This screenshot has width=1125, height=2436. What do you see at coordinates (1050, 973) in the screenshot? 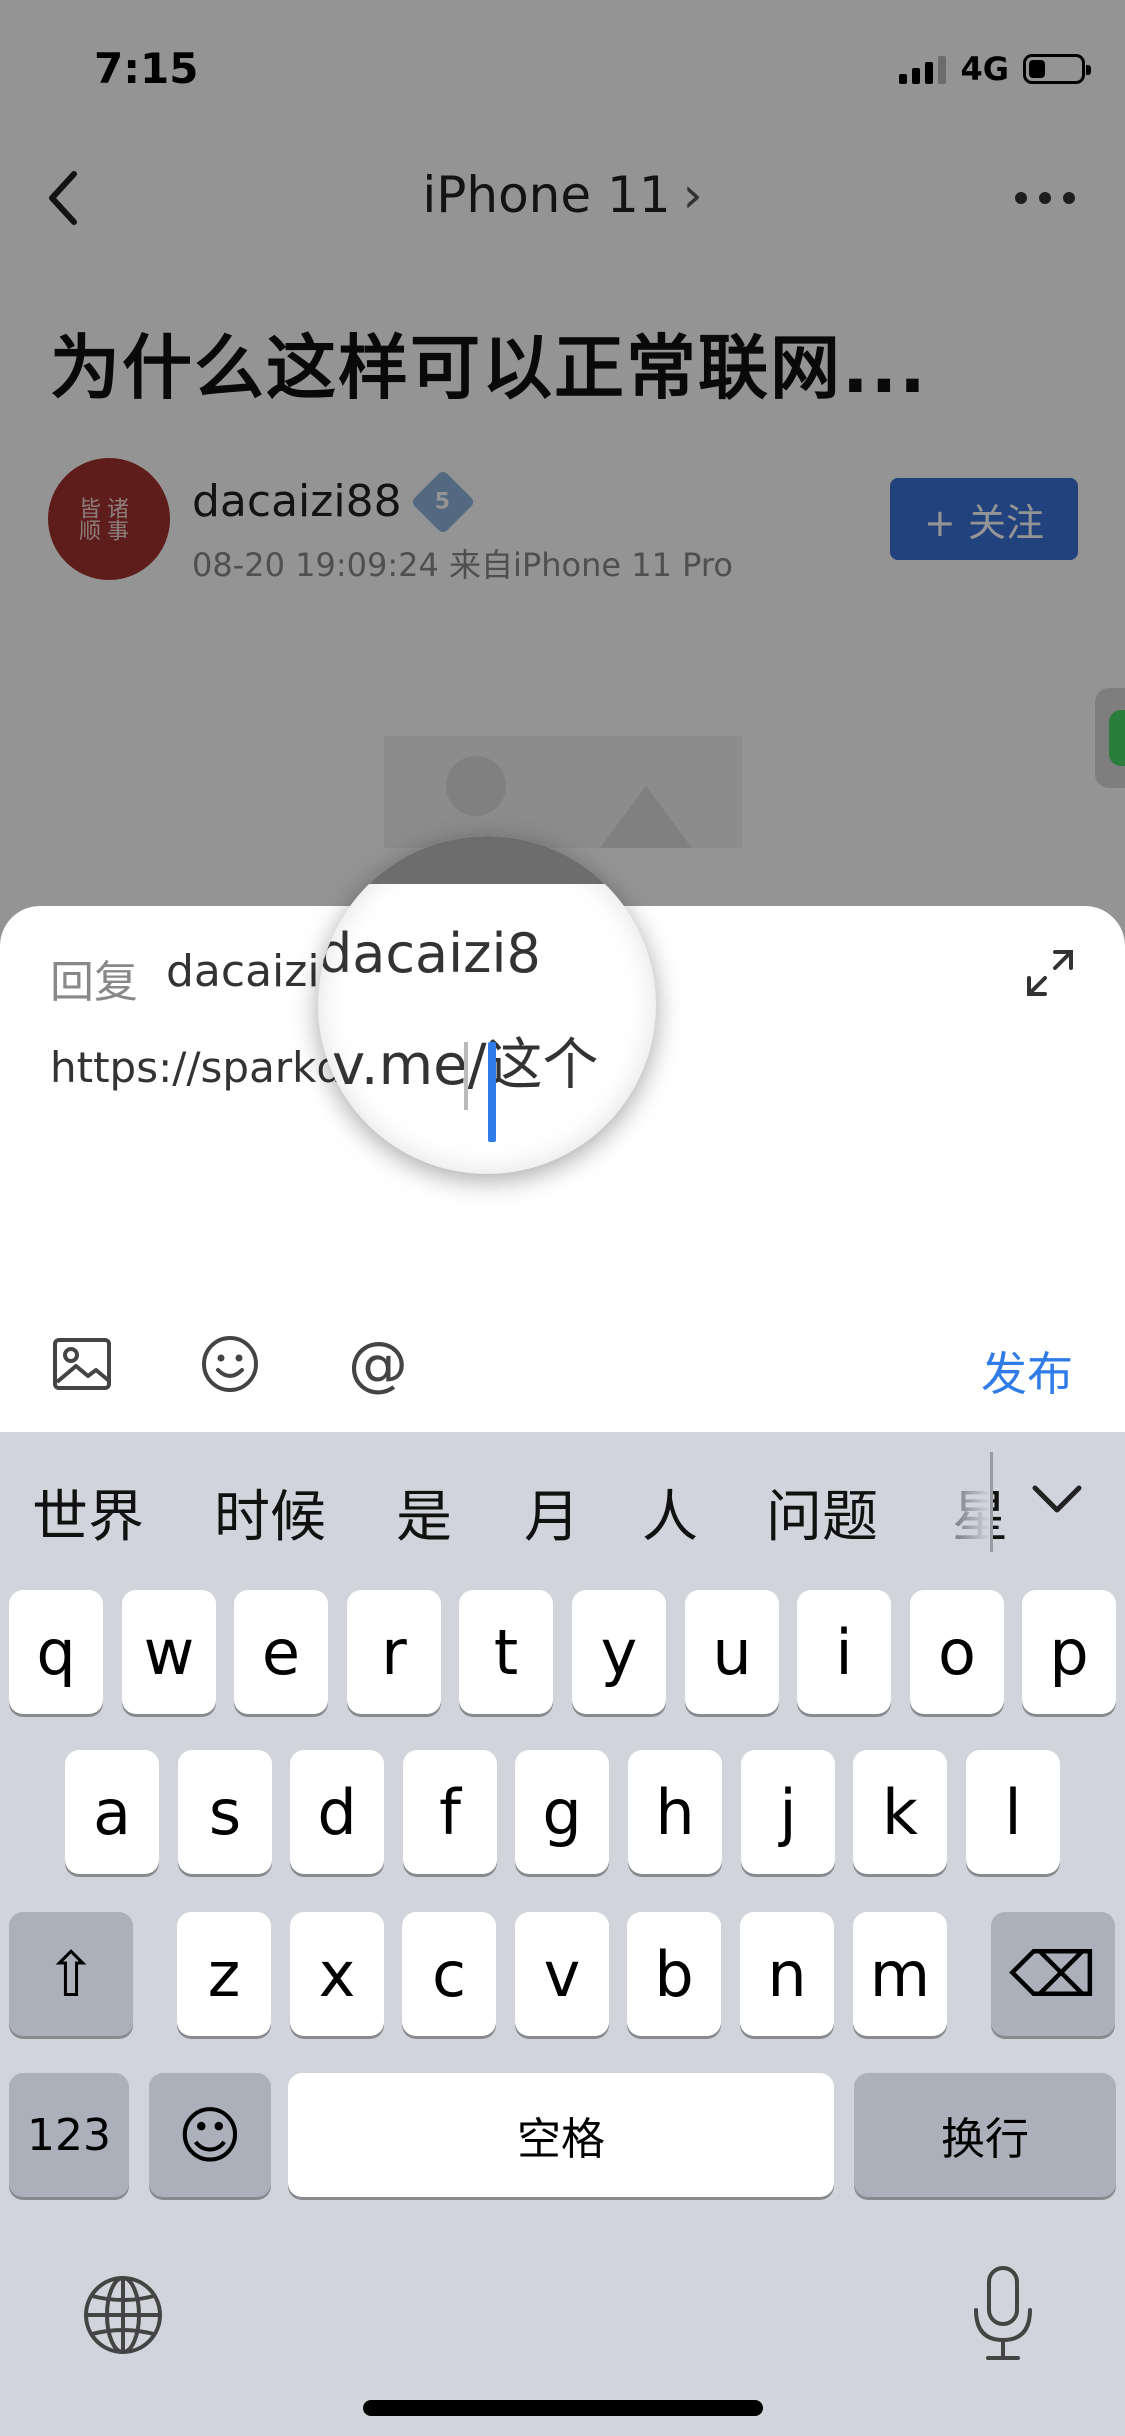
I see `expand-icon` at bounding box center [1050, 973].